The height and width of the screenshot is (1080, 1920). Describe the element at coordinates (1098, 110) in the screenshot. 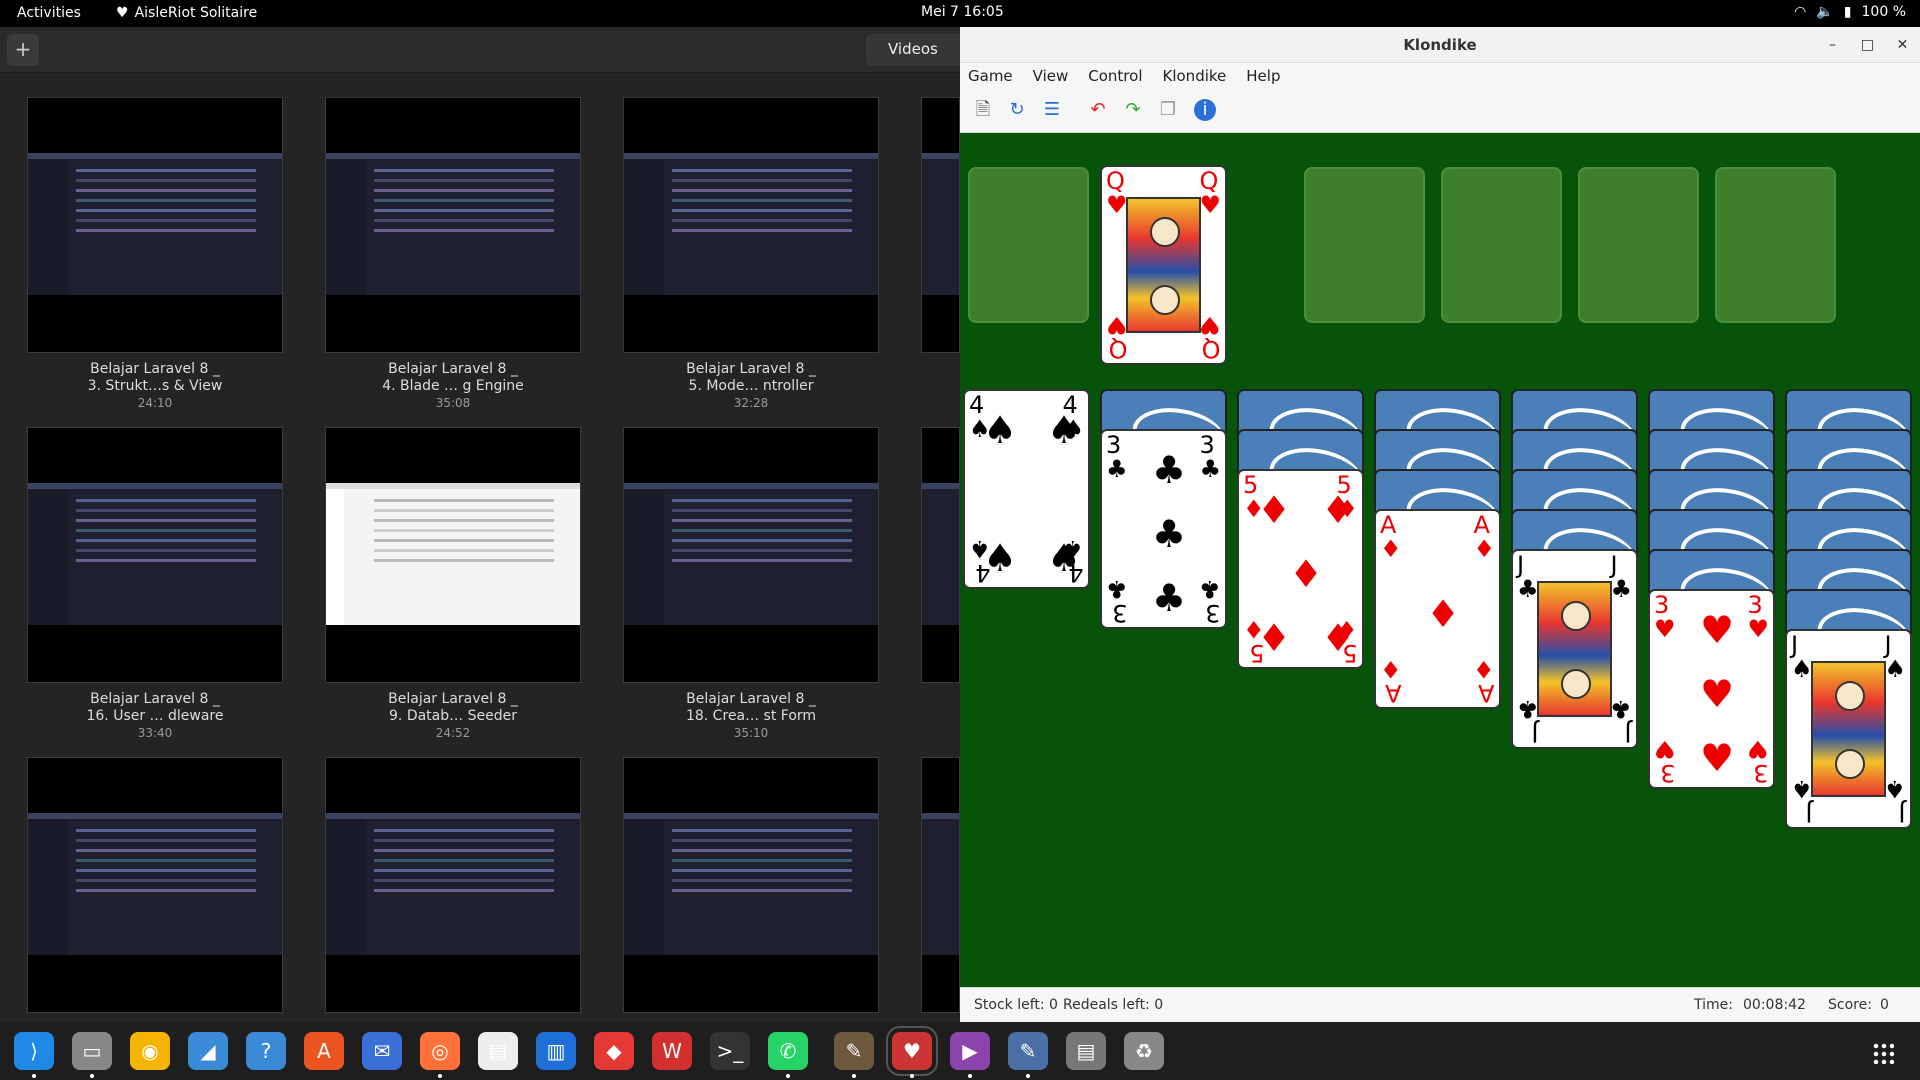

I see `undo-icon: ↶` at that location.